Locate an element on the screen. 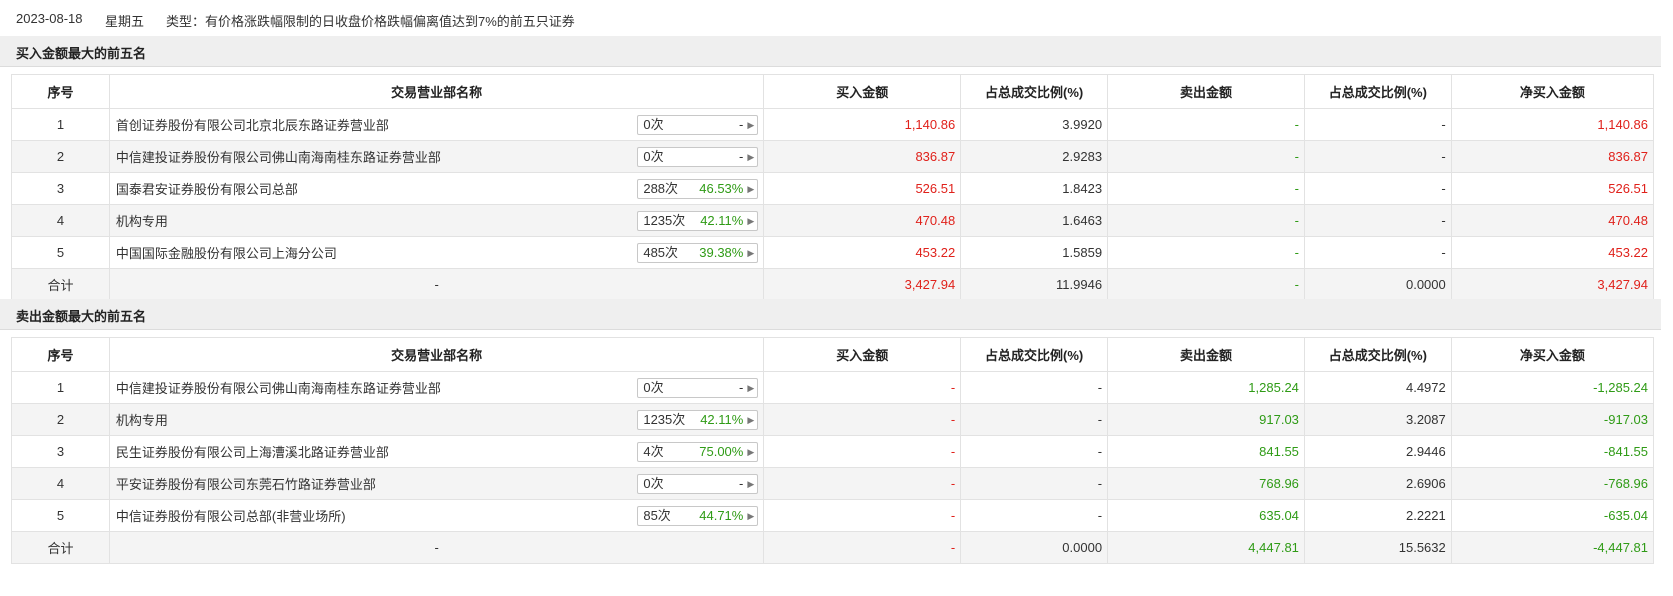 The image size is (1673, 596). branch-name-cell: 民生证券股份有限公司上海漕溪北路证券营业部 4次 75.00% ▶ is located at coordinates (436, 451).